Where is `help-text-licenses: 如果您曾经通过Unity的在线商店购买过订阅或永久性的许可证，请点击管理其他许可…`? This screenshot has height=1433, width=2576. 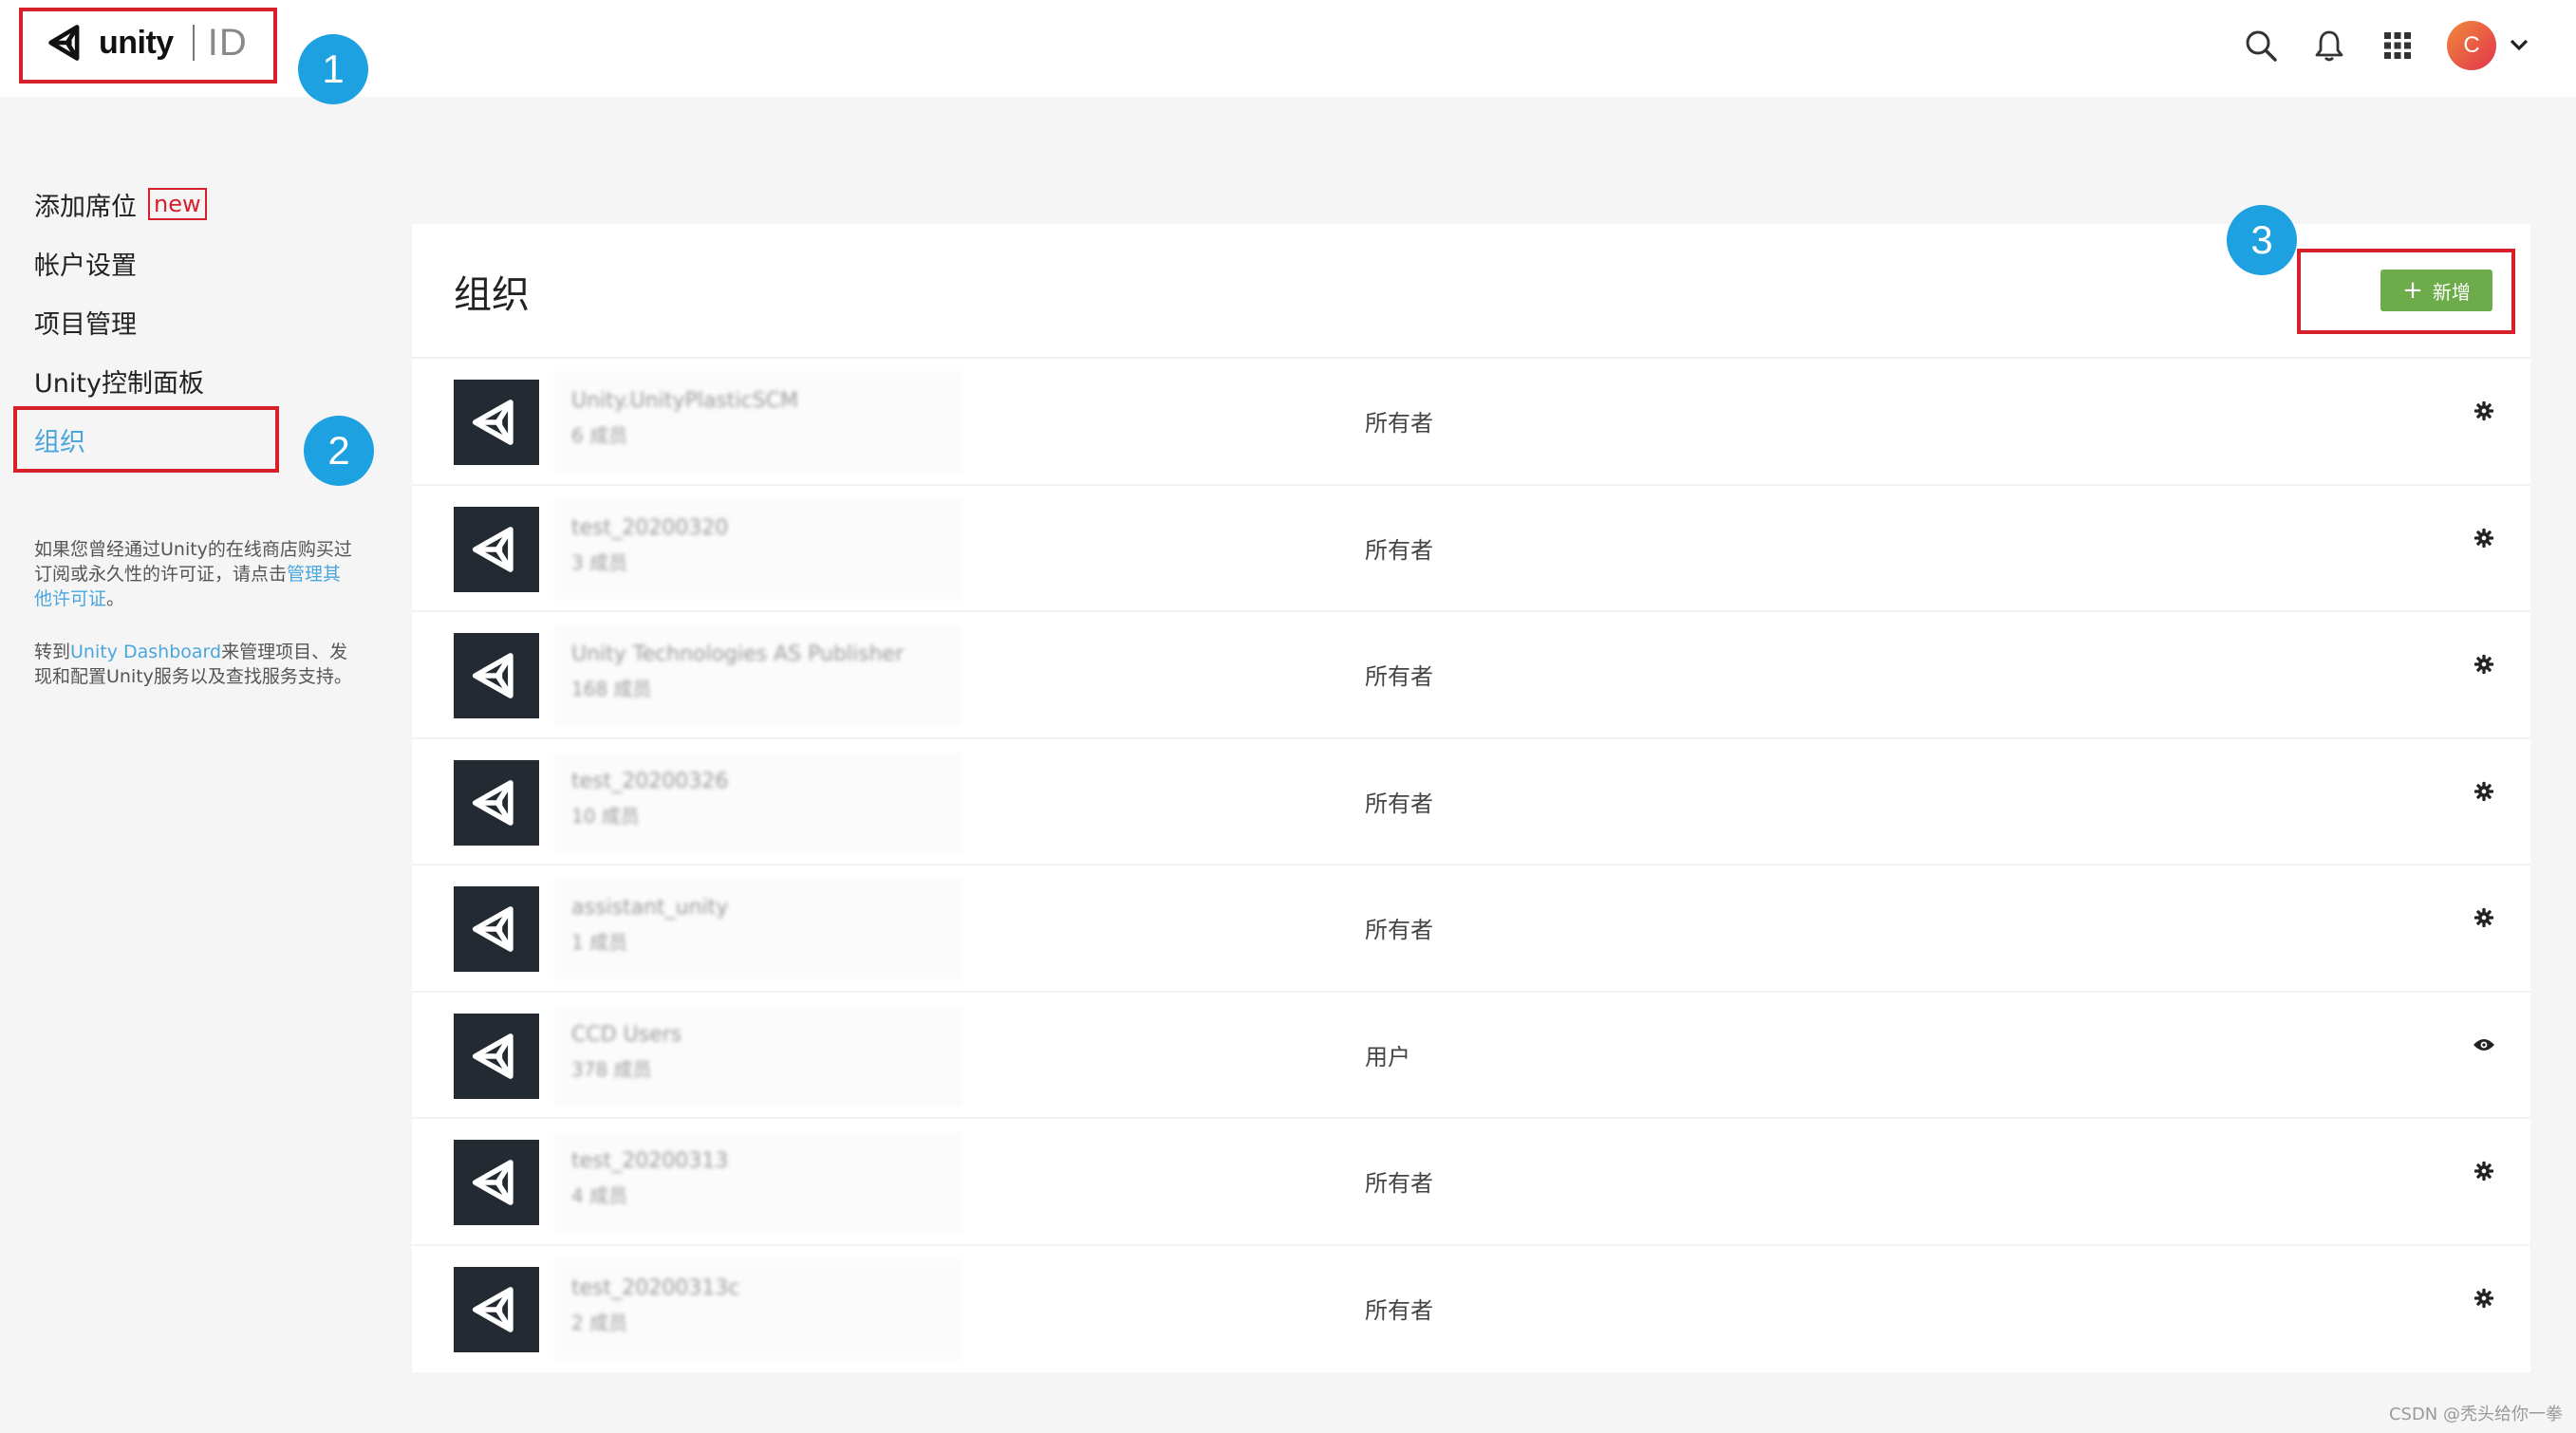 help-text-licenses: 如果您曾经通过Unity的在线商店购买过订阅或永久性的许可证，请点击管理其他许可… is located at coordinates (193, 574).